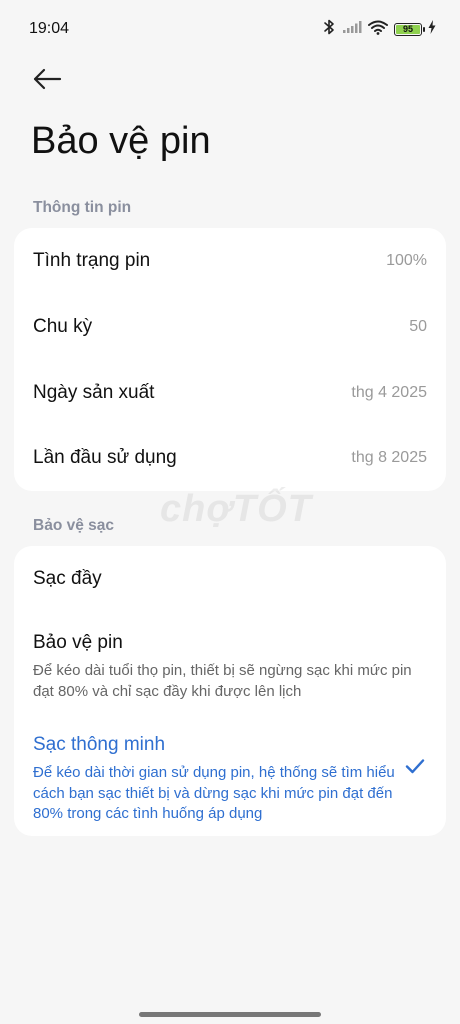 The image size is (460, 1024). I want to click on charging-icon, so click(432, 29).